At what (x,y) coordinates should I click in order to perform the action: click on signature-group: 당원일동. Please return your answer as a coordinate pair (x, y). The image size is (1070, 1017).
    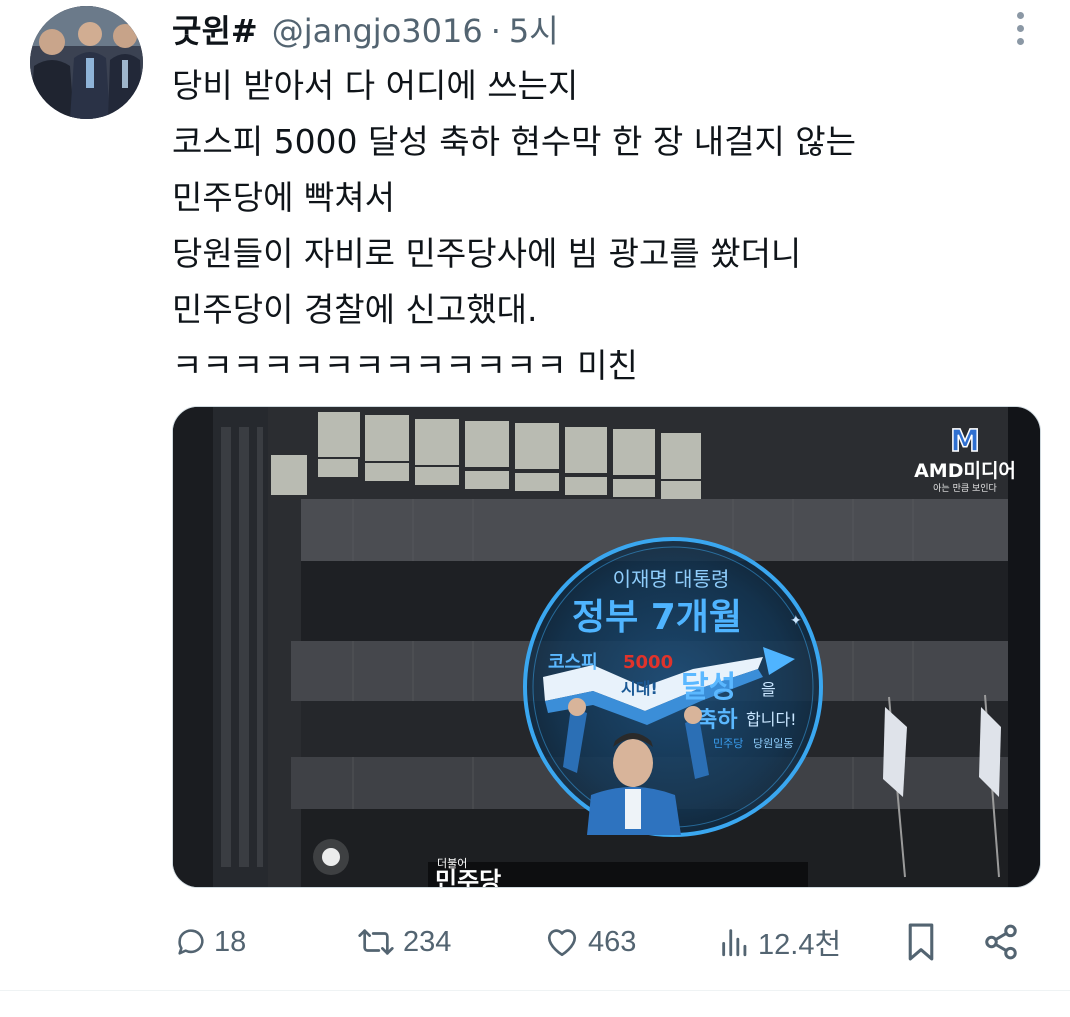
    Looking at the image, I should click on (773, 743).